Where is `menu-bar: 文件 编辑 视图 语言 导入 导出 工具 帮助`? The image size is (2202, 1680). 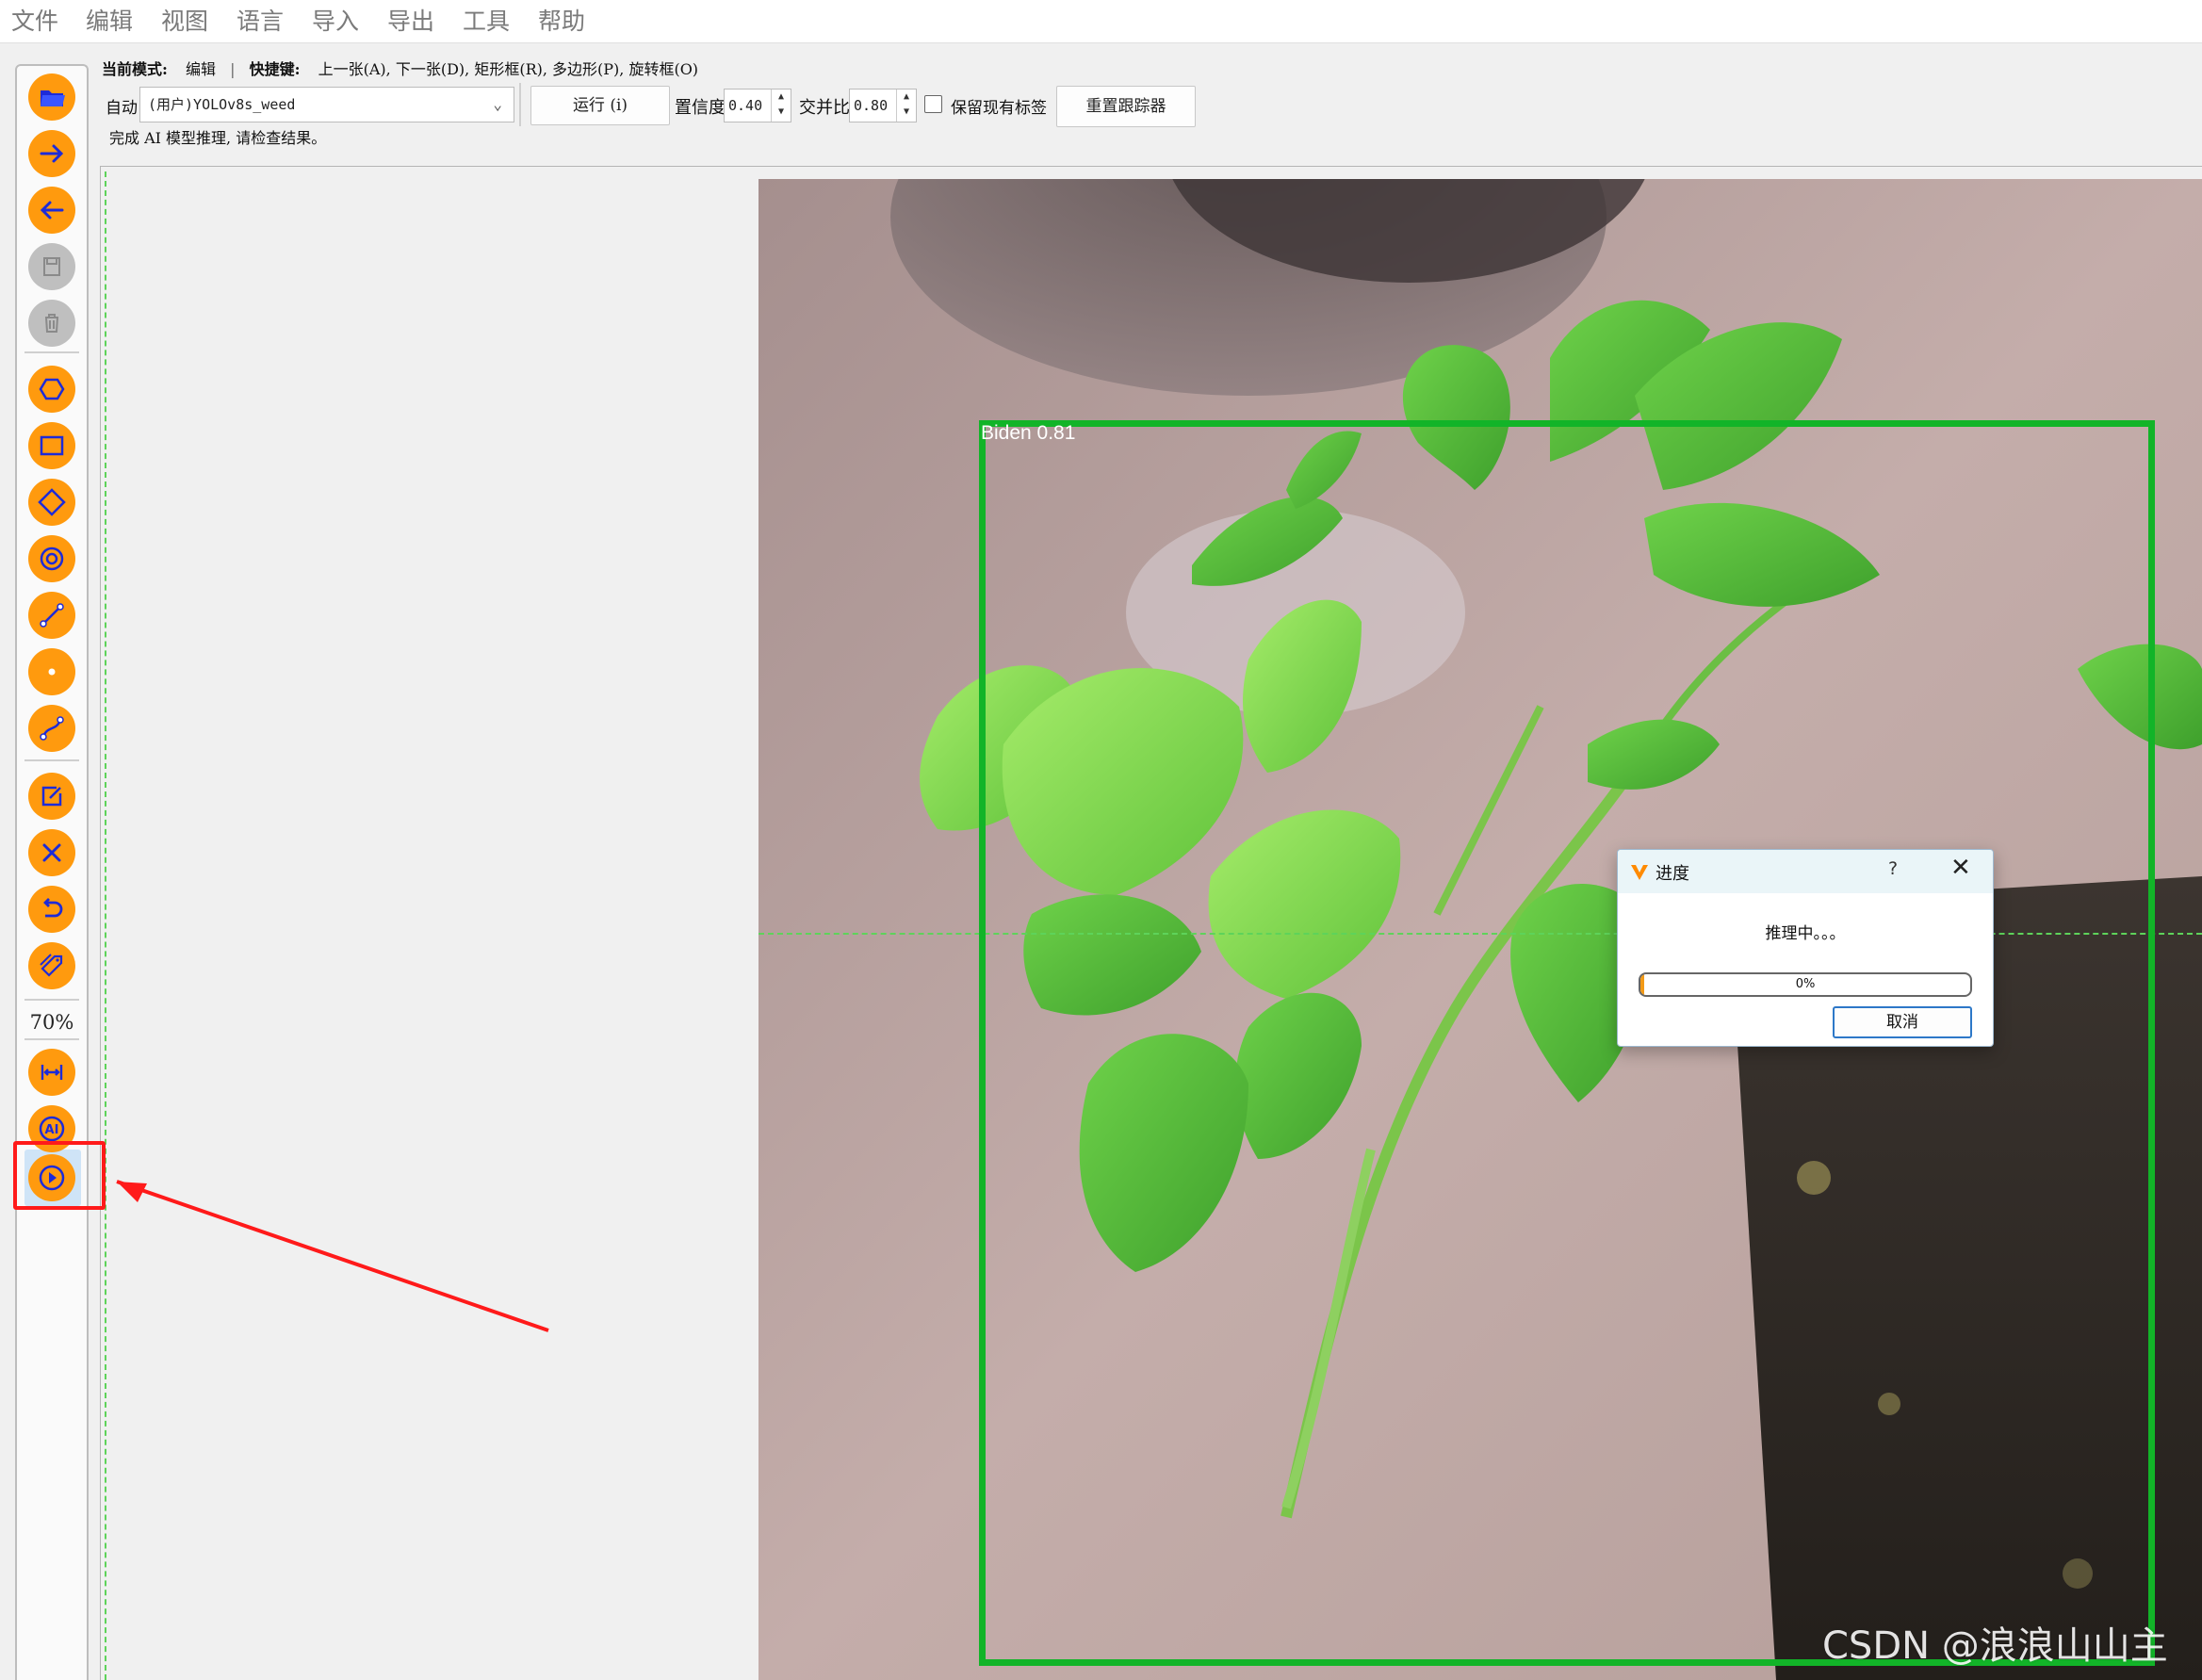 menu-bar: 文件 编辑 视图 语言 导入 导出 工具 帮助 is located at coordinates (1101, 21).